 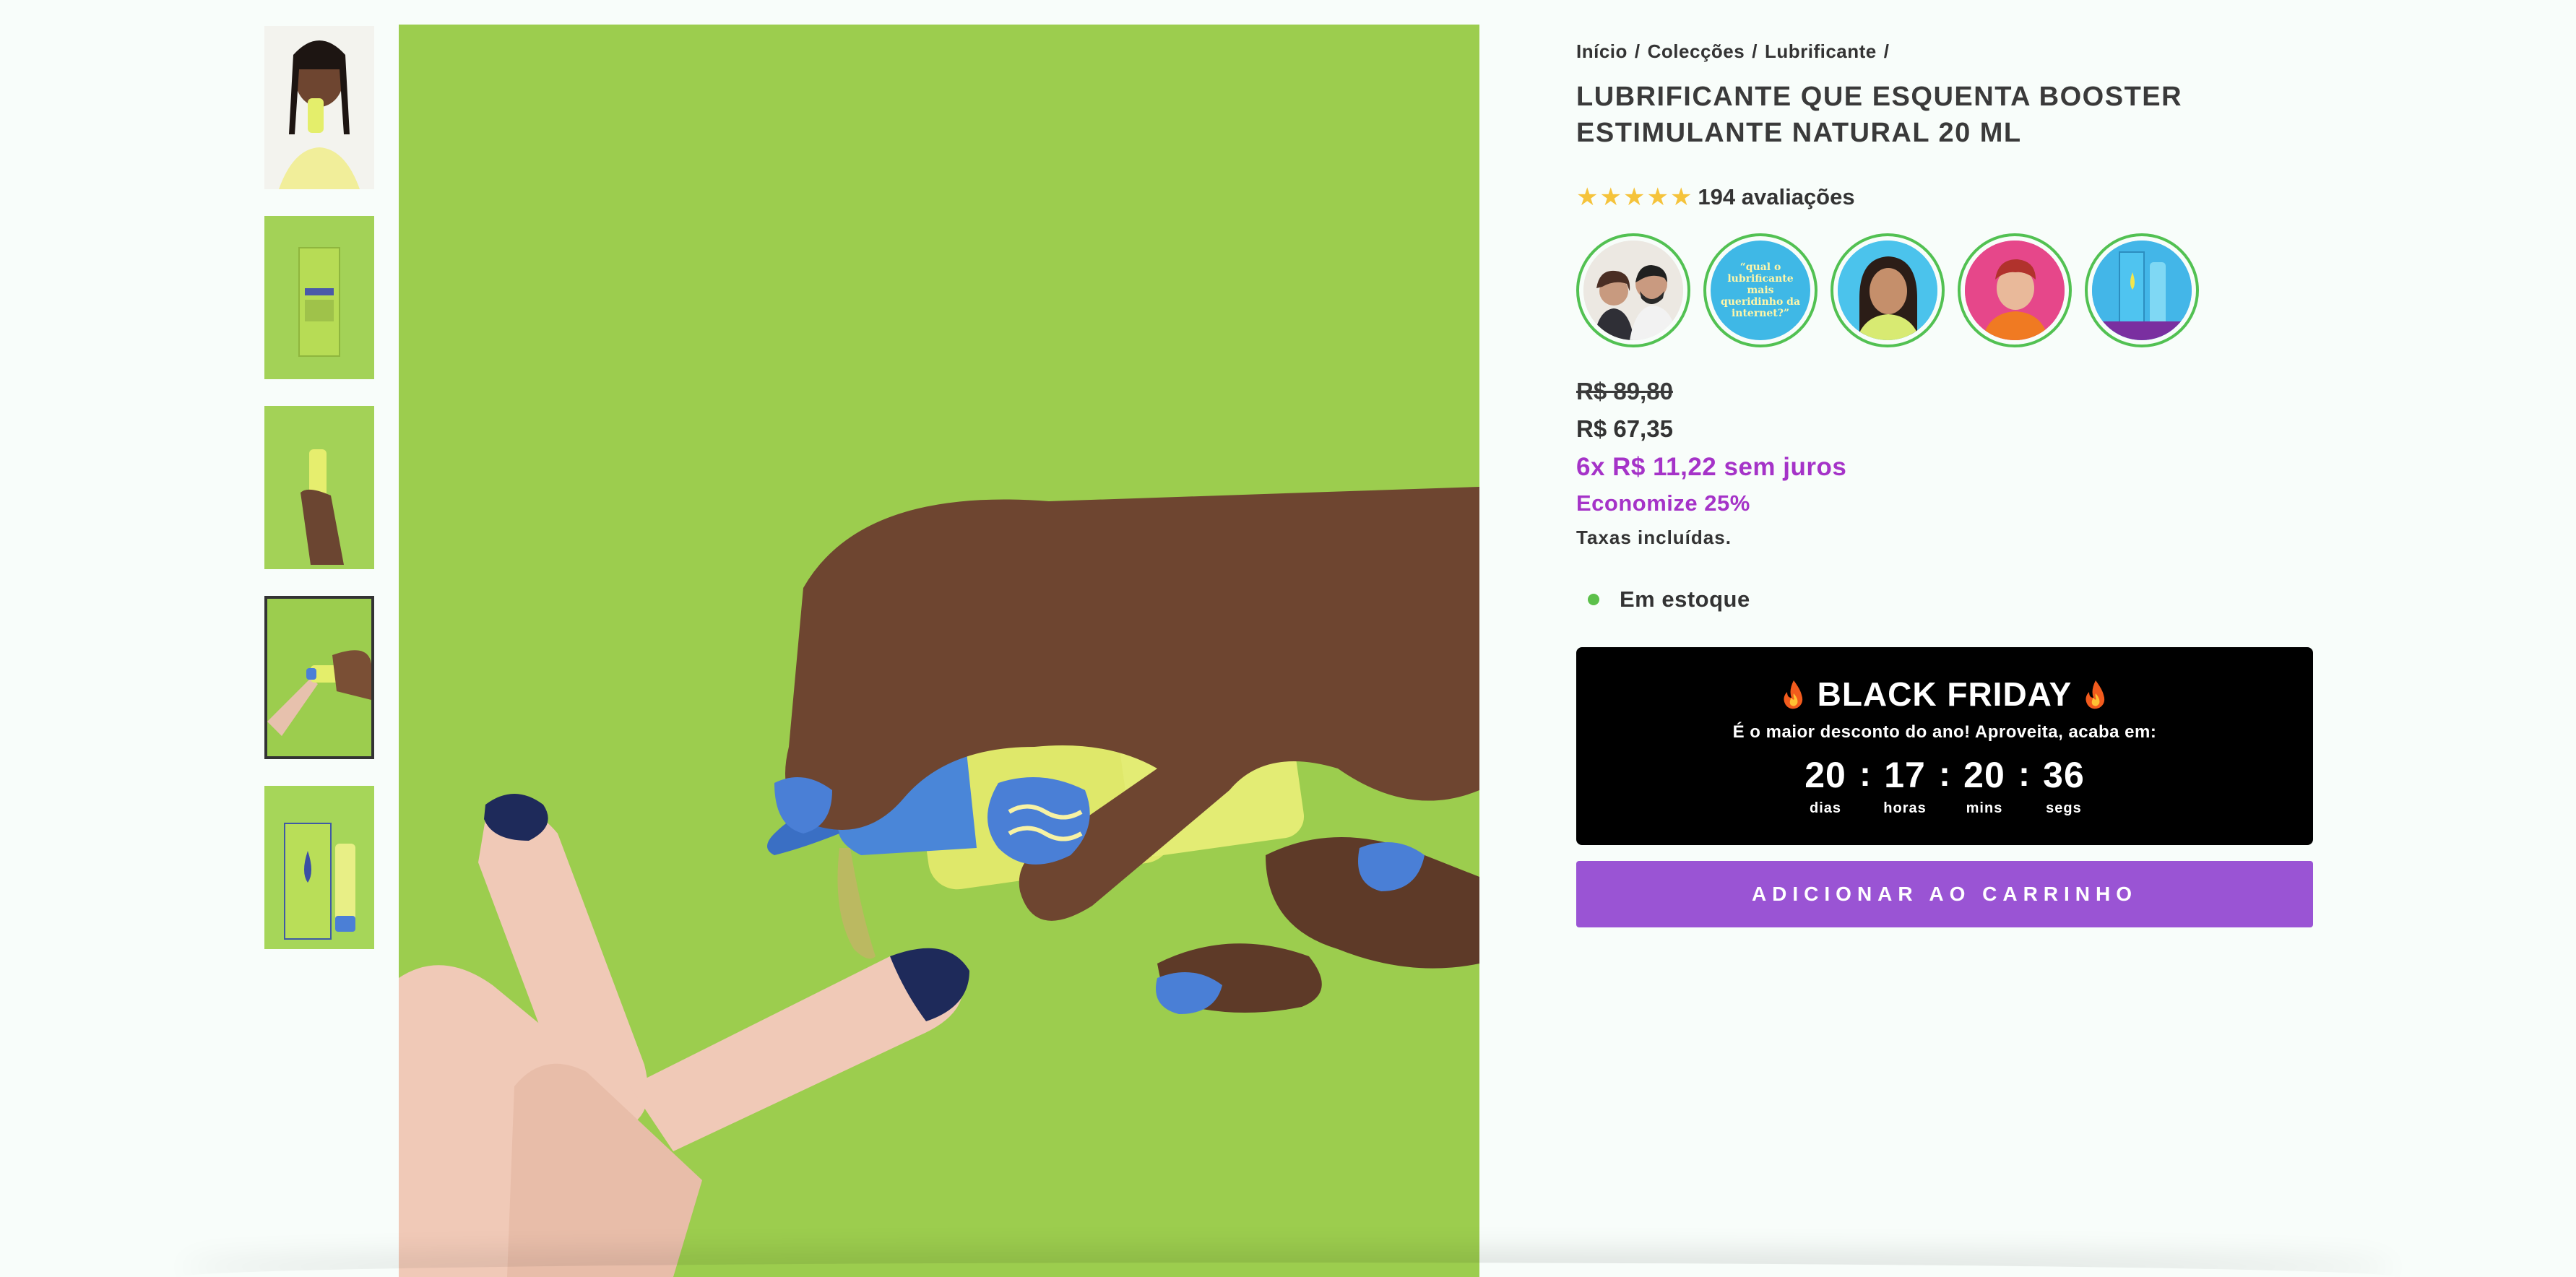 I want to click on countdown-seconds: 36 segs, so click(x=2064, y=786).